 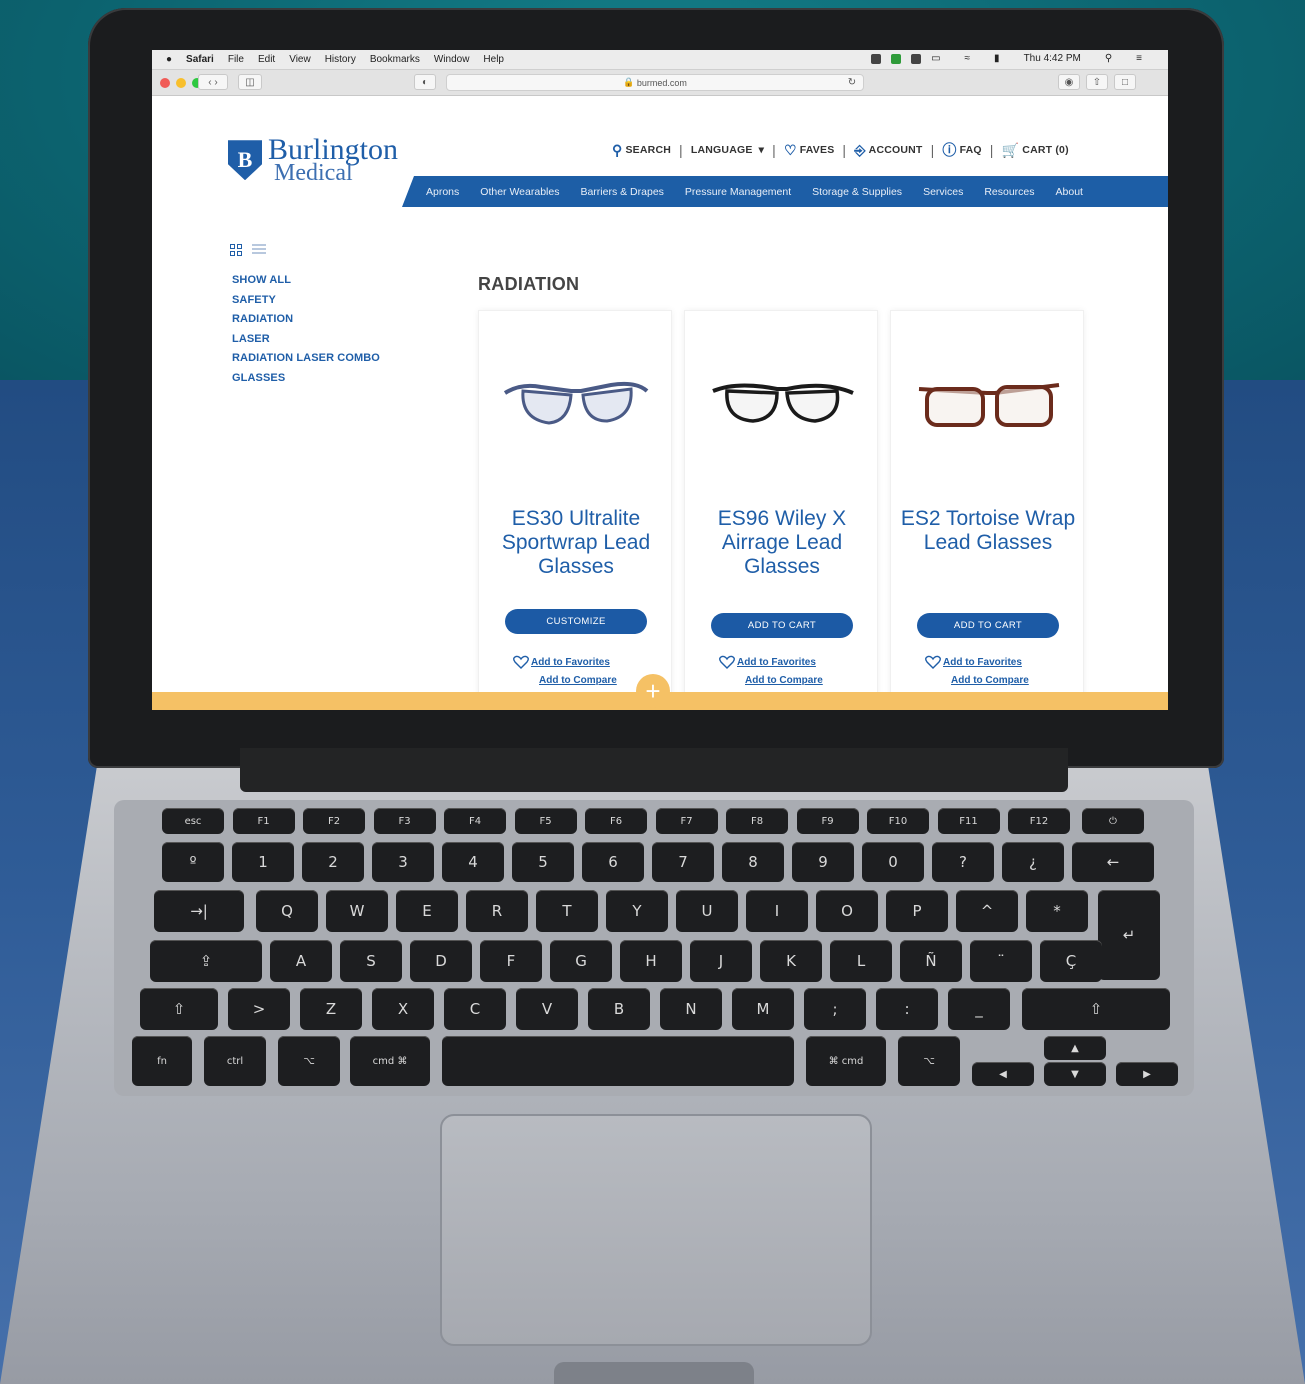 What do you see at coordinates (777, 911) in the screenshot?
I see `key: I` at bounding box center [777, 911].